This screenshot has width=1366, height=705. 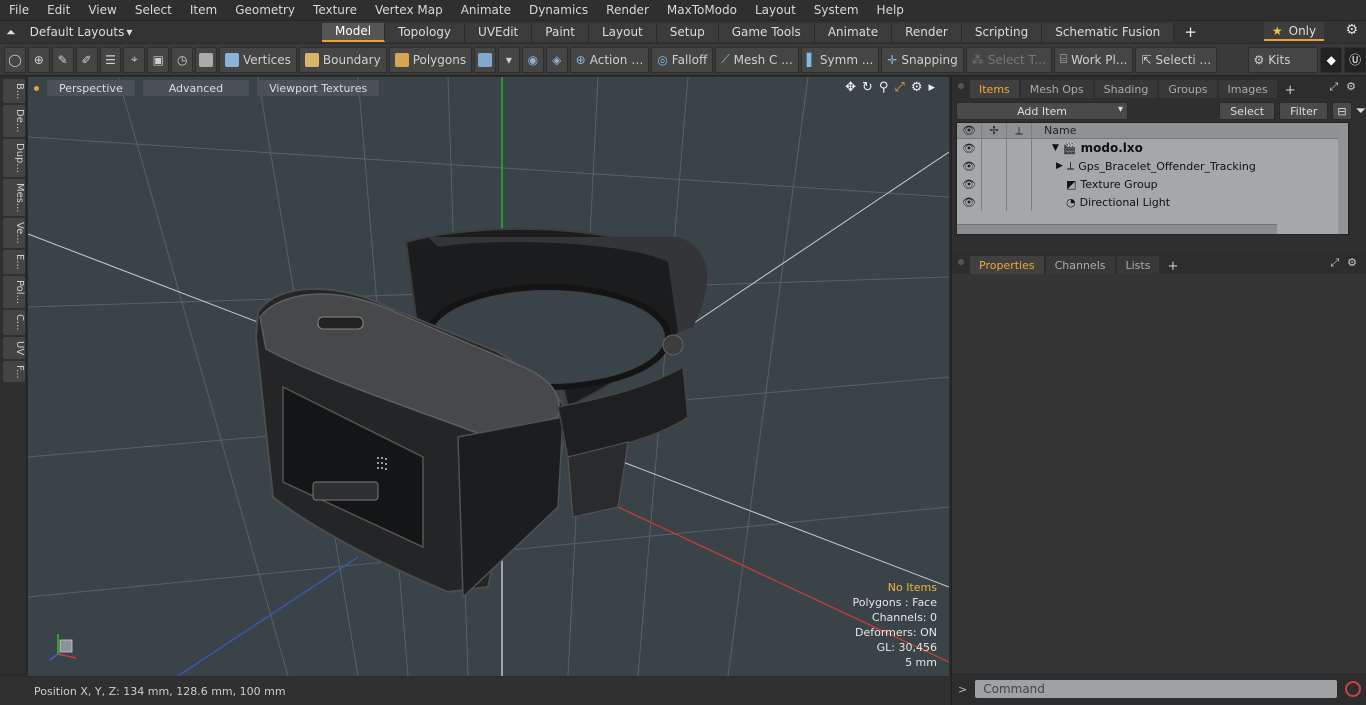 What do you see at coordinates (265, 10) in the screenshot?
I see `menu-item-geometry: Geometry` at bounding box center [265, 10].